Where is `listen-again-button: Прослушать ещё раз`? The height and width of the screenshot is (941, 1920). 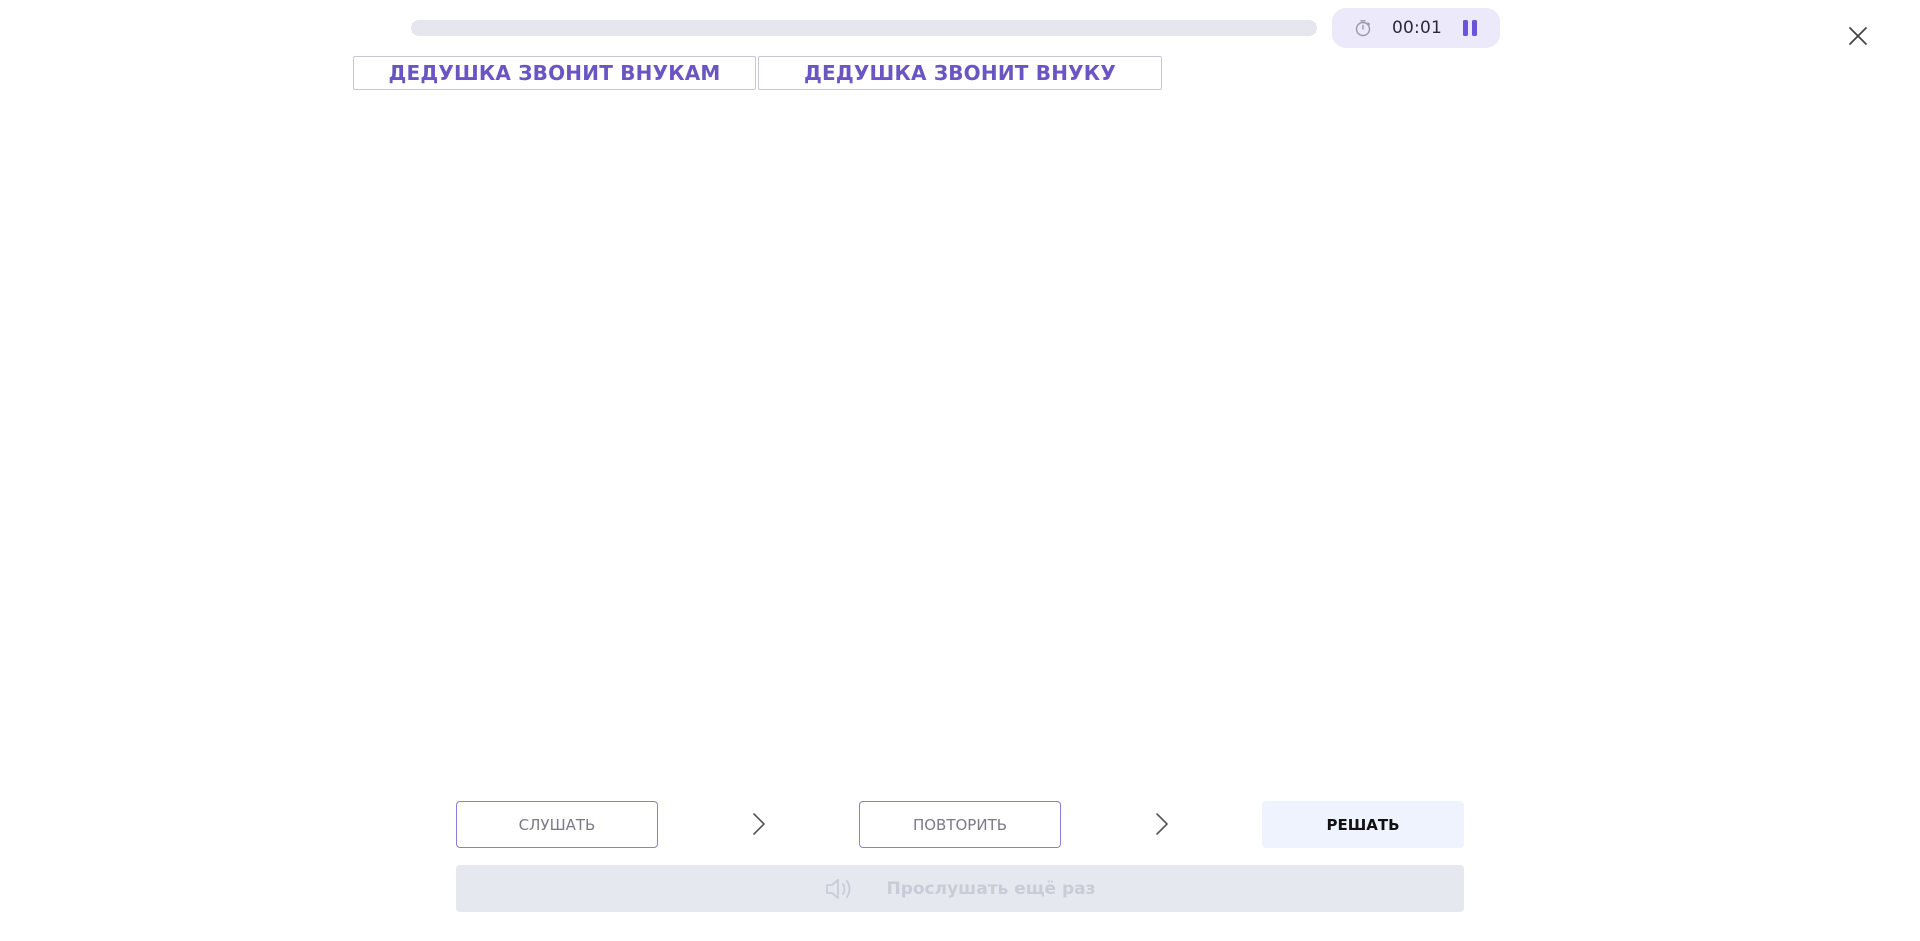 listen-again-button: Прослушать ещё раз is located at coordinates (960, 888).